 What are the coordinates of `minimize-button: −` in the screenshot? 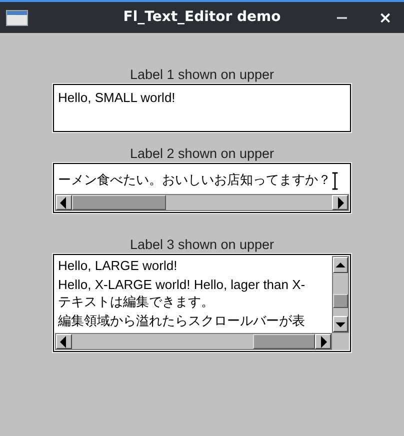 It's located at (342, 17).